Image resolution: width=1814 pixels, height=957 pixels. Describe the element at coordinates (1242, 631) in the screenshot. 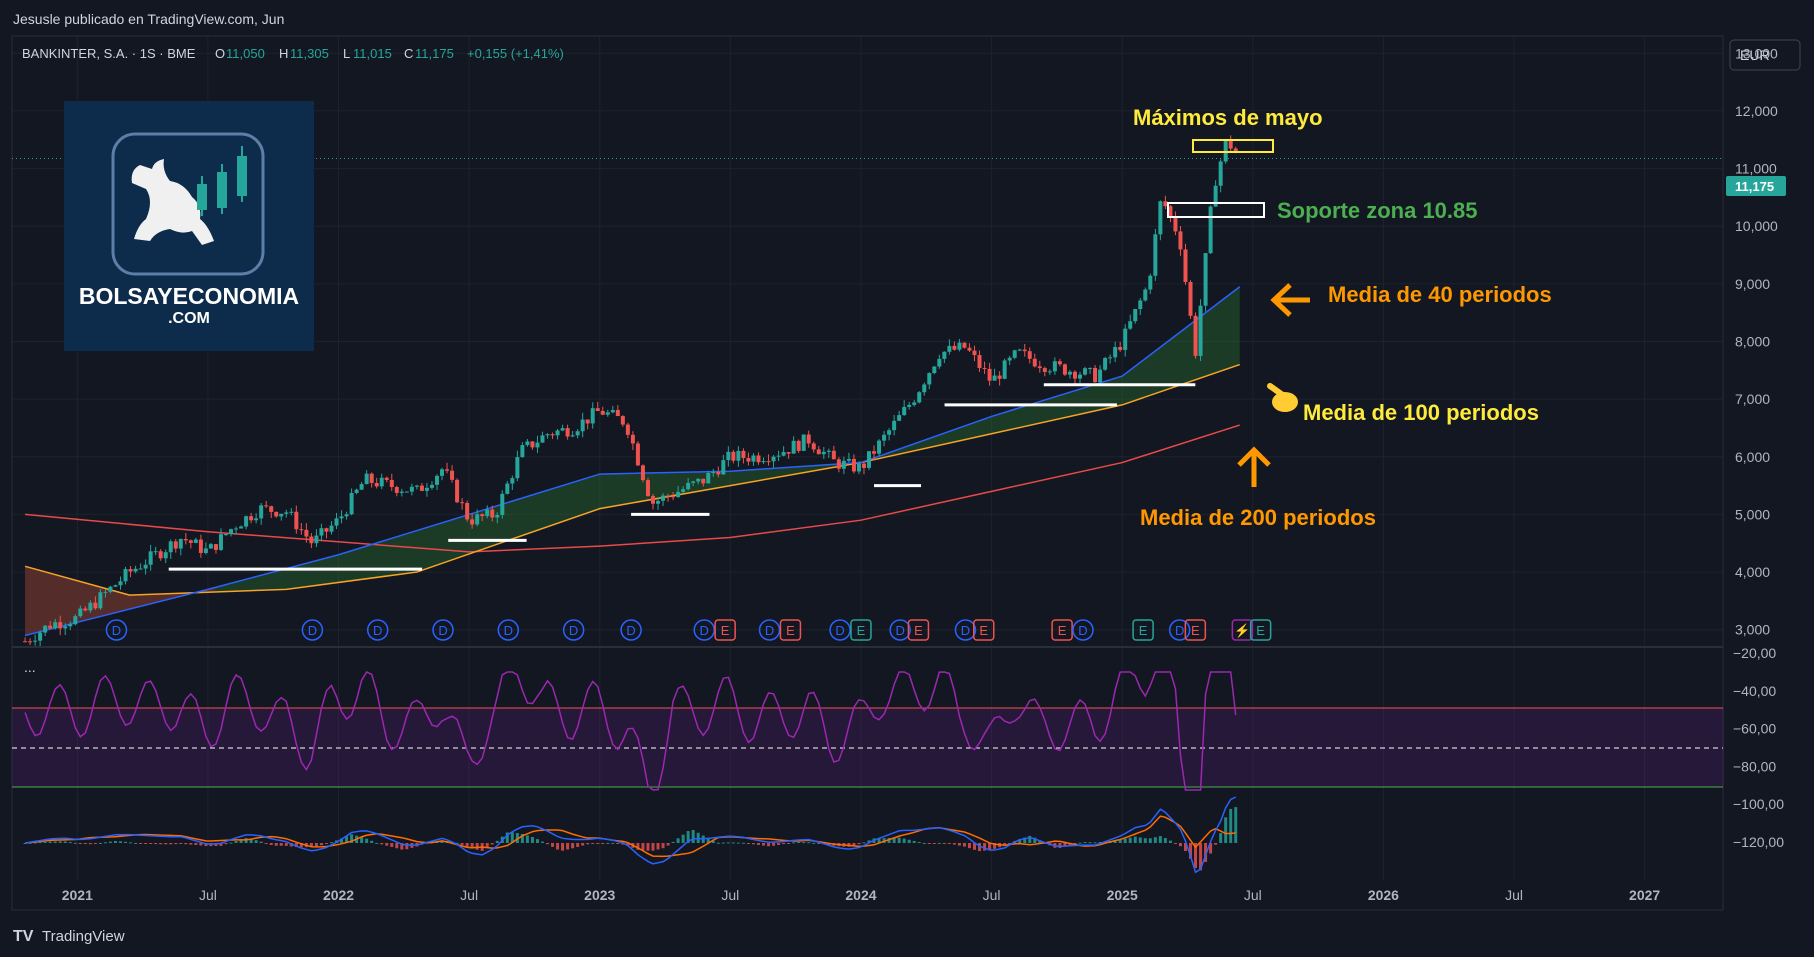

I see `event-marker-label: ⚡` at that location.